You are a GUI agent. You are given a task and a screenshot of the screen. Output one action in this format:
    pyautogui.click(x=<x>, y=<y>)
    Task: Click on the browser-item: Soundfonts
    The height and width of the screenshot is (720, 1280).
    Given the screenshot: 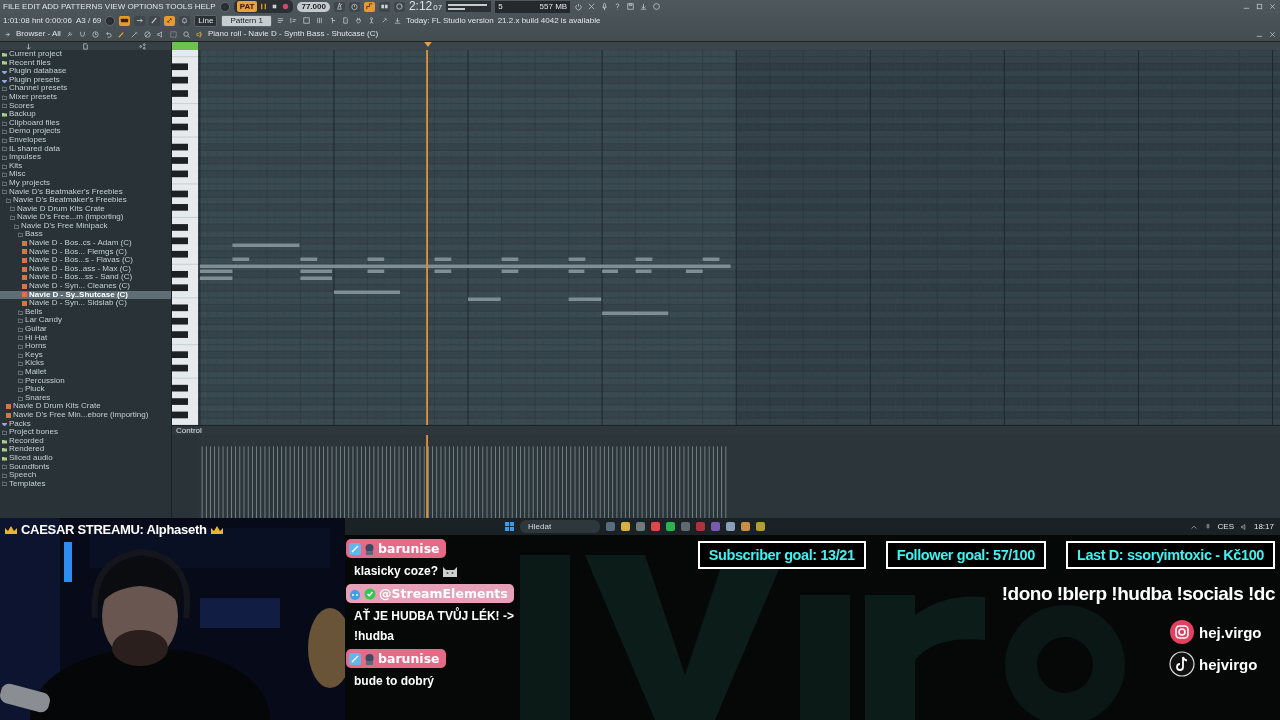 What is the action you would take?
    pyautogui.click(x=85, y=467)
    